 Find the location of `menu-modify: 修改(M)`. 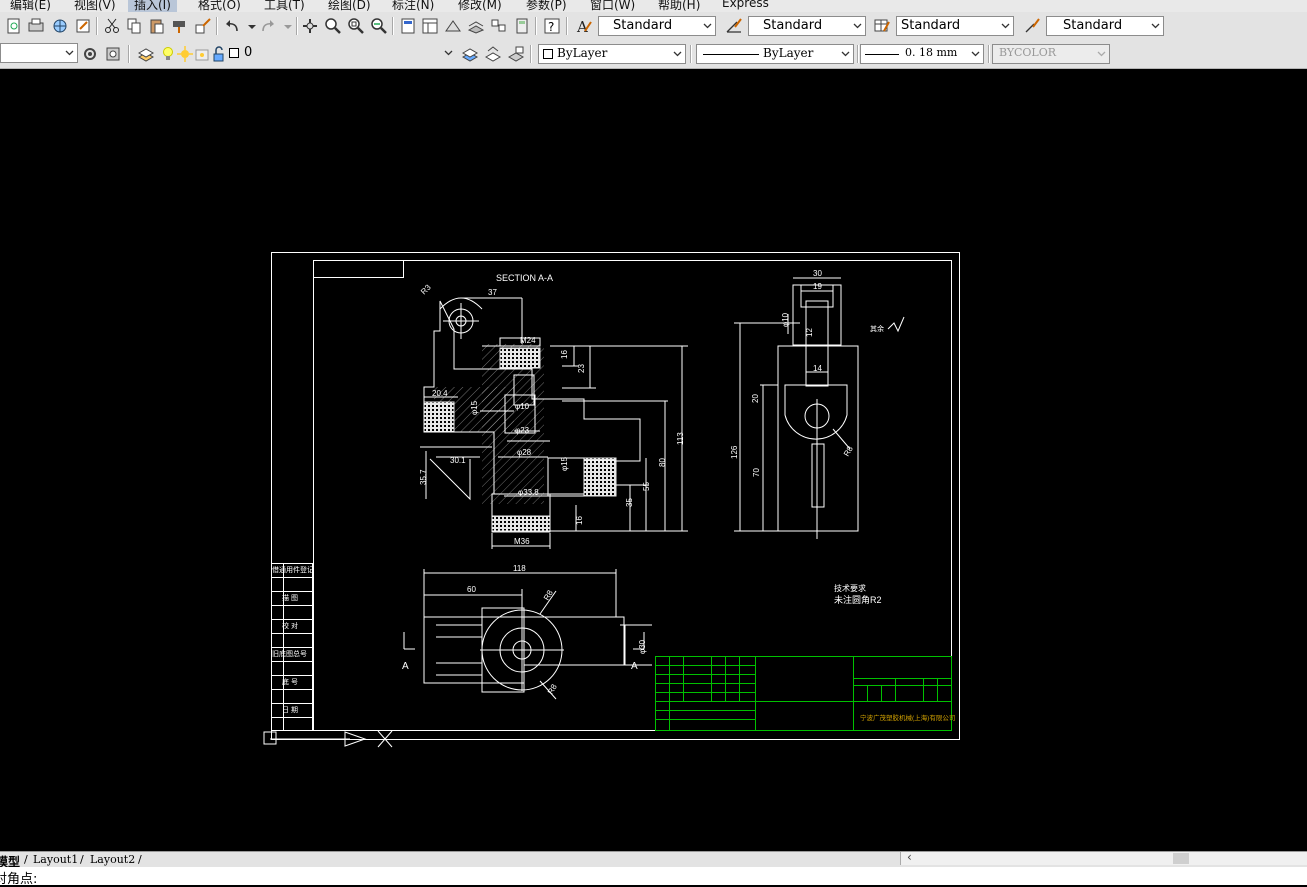

menu-modify: 修改(M) is located at coordinates (480, 6).